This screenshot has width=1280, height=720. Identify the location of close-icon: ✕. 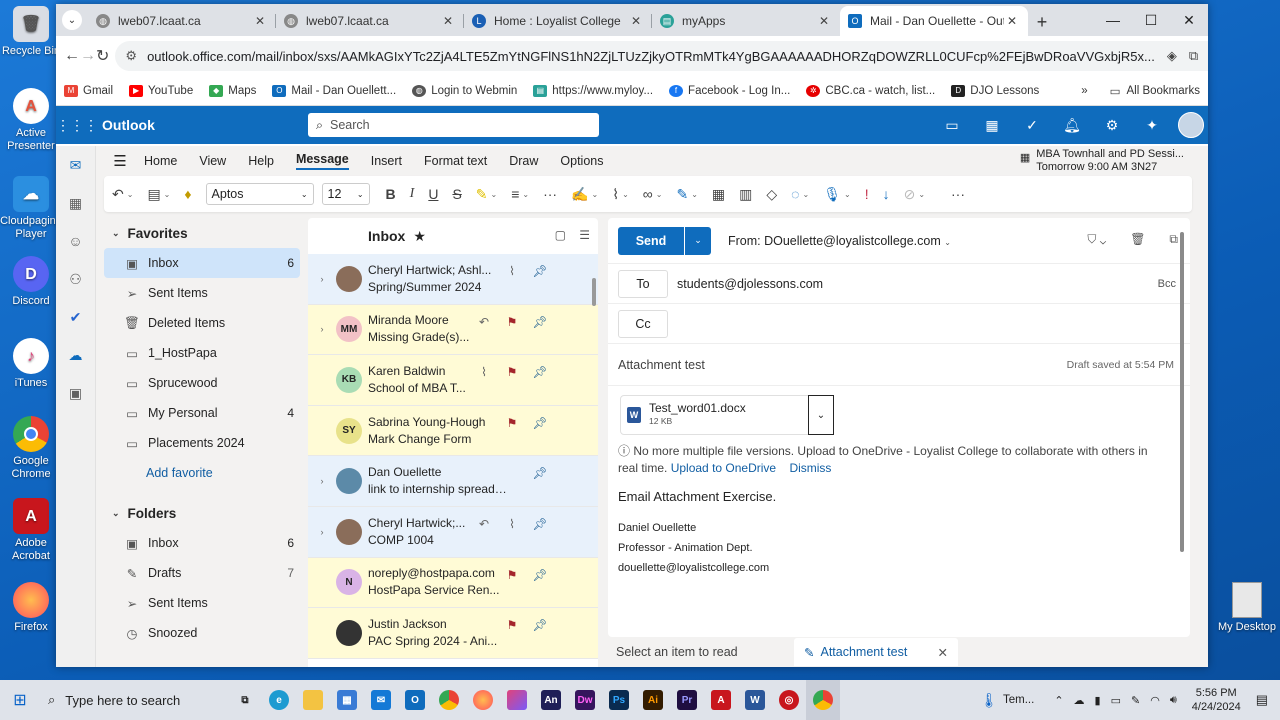
(943, 652).